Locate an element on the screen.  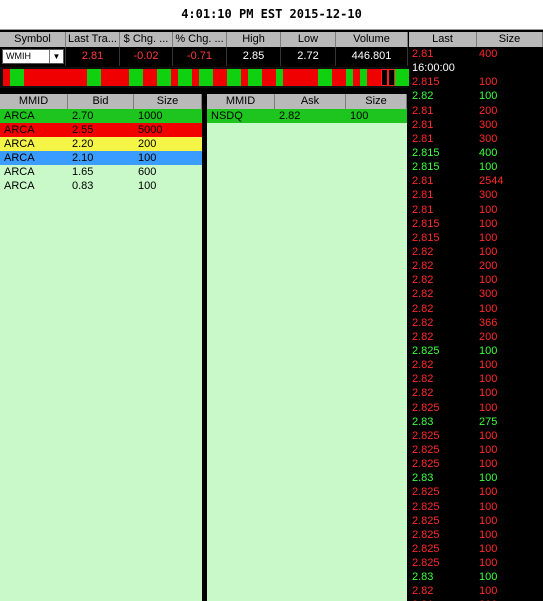
trade-size: 275 is located at coordinates (488, 421).